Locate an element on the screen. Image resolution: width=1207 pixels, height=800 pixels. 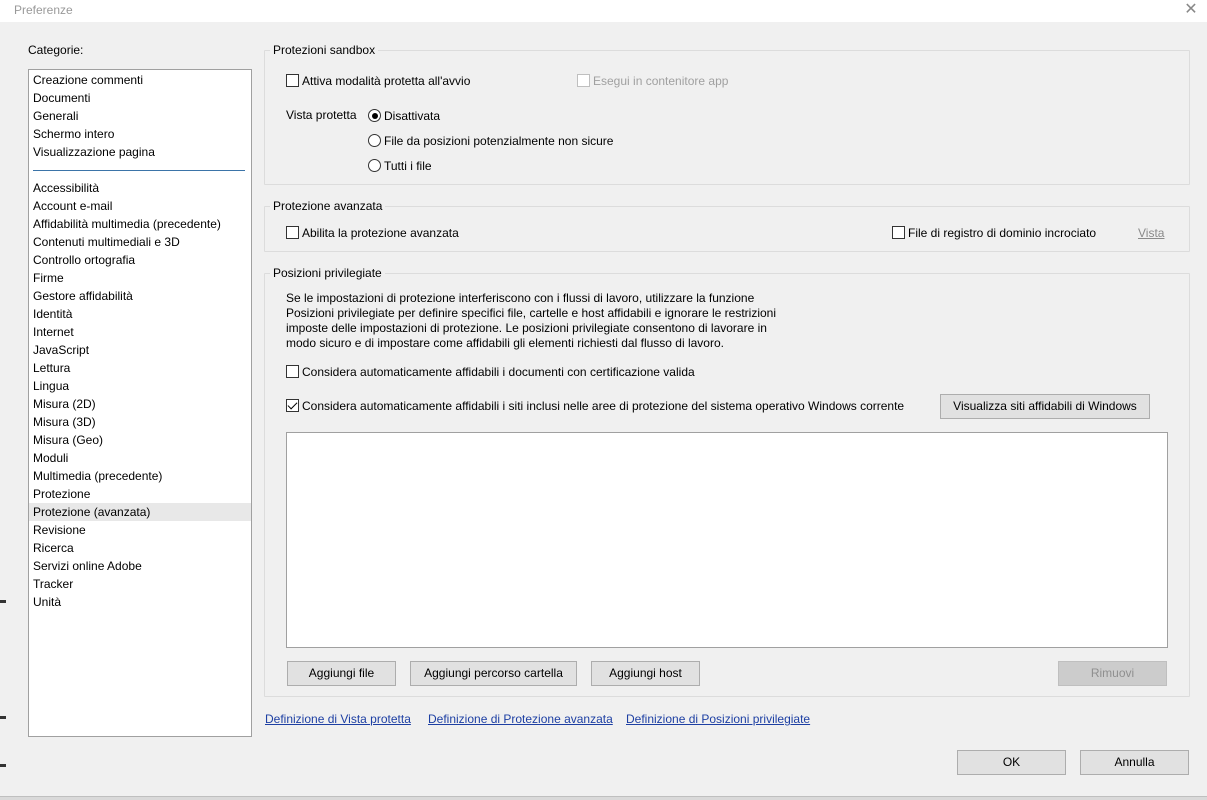
view-log-link: Vista is located at coordinates (1151, 233).